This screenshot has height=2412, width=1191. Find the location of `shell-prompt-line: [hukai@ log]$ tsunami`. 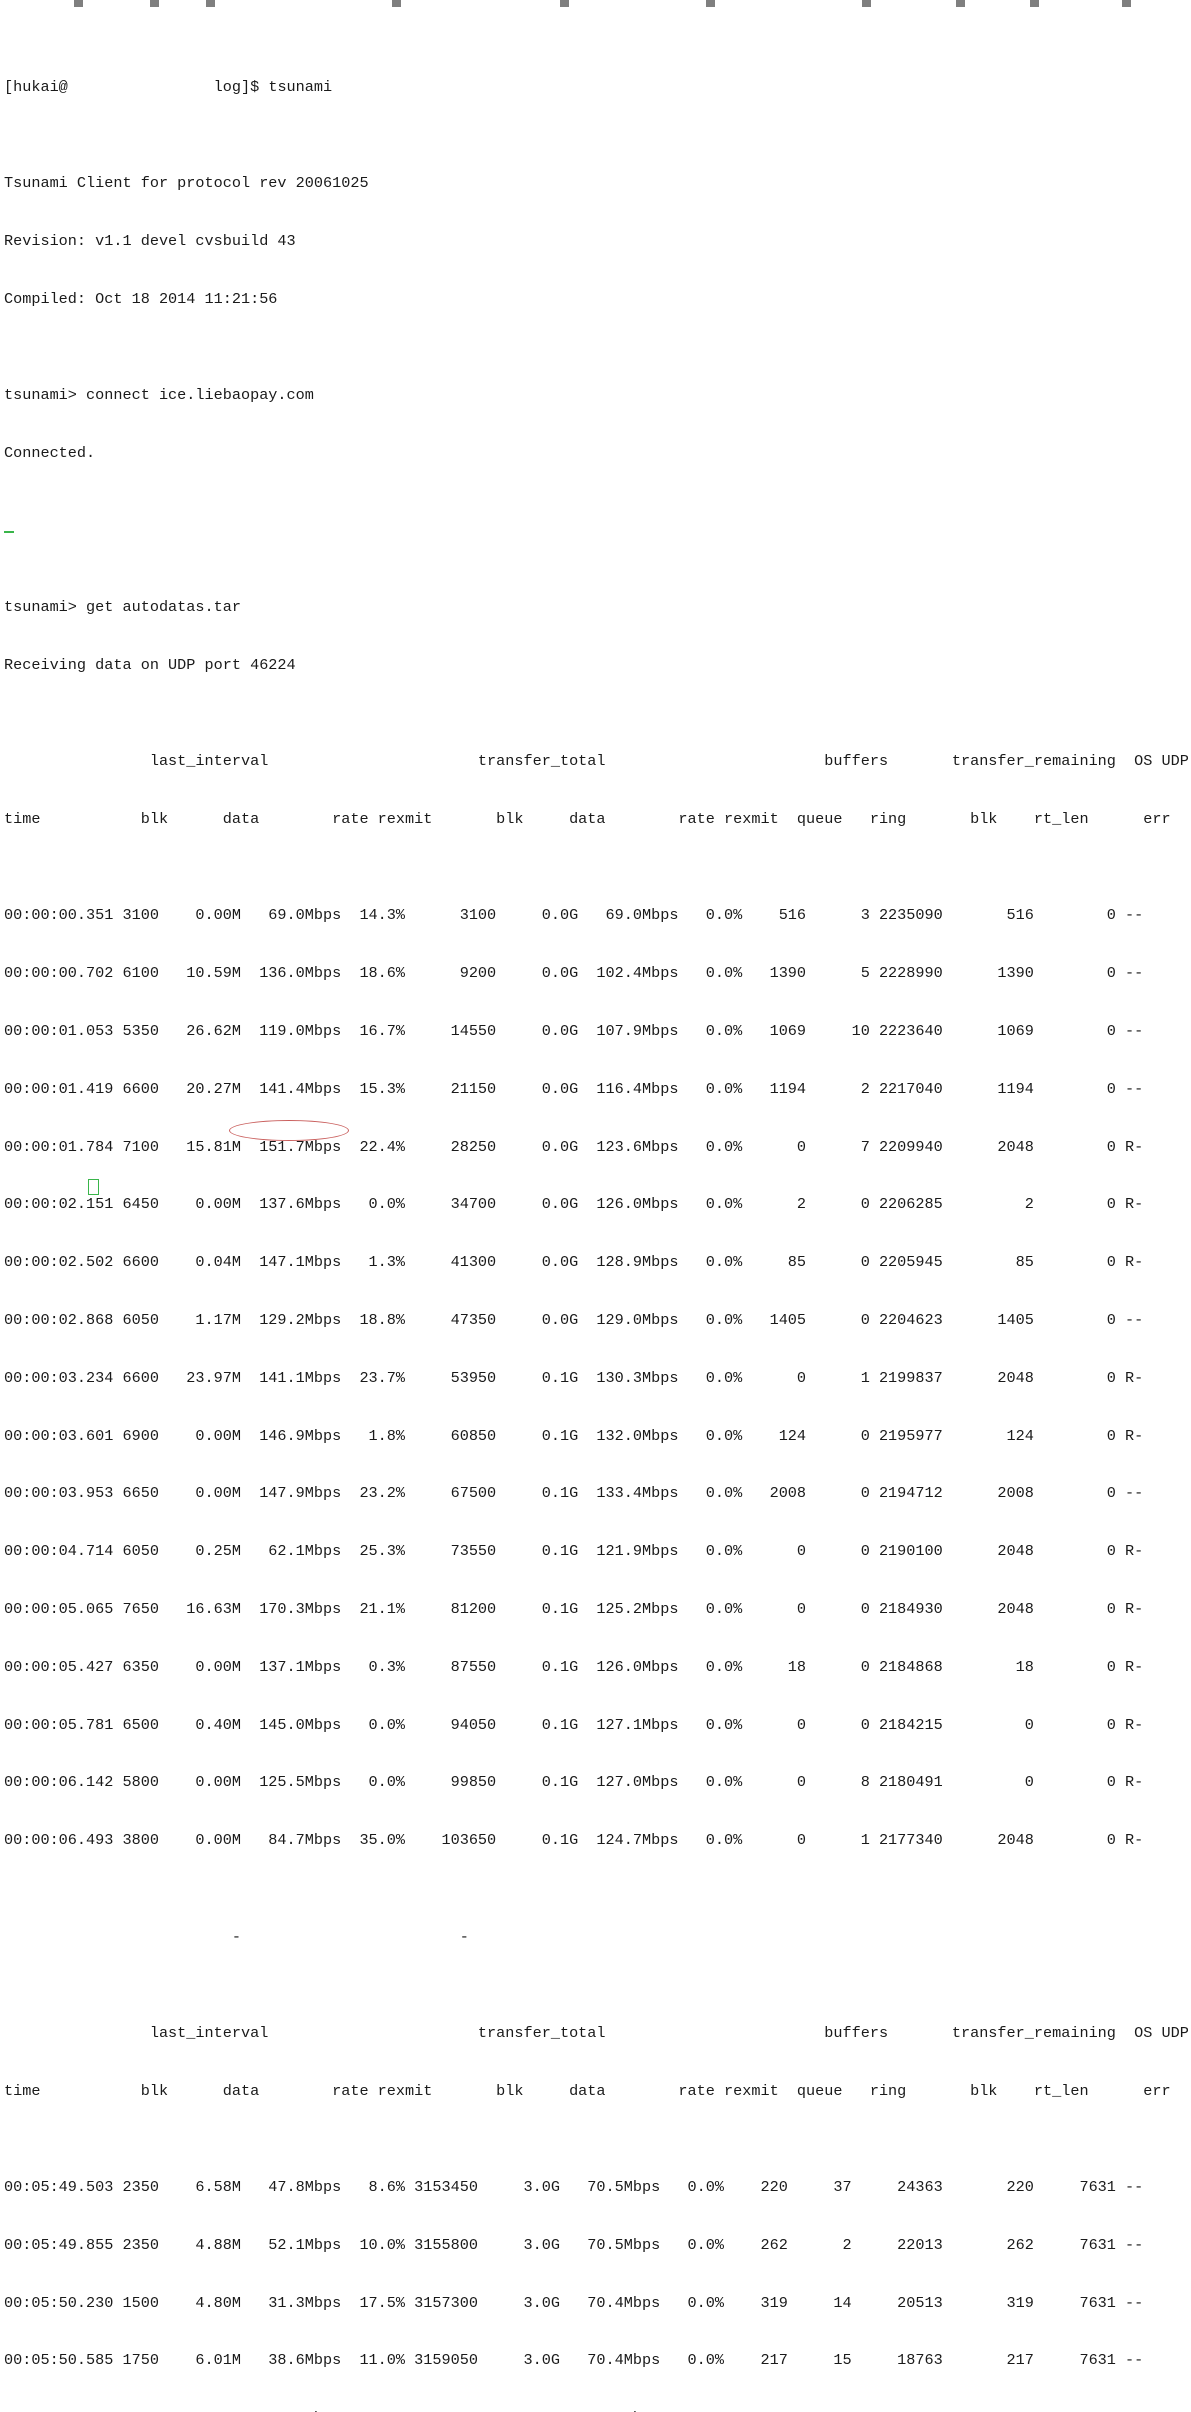

shell-prompt-line: [hukai@ log]$ tsunami is located at coordinates (596, 87).